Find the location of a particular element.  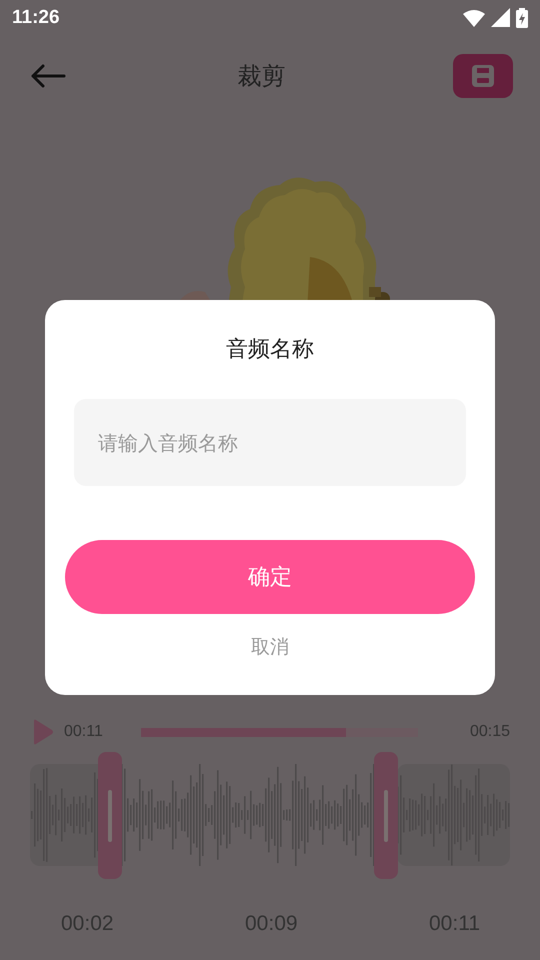

page-title: 裁剪 is located at coordinates (261, 76).